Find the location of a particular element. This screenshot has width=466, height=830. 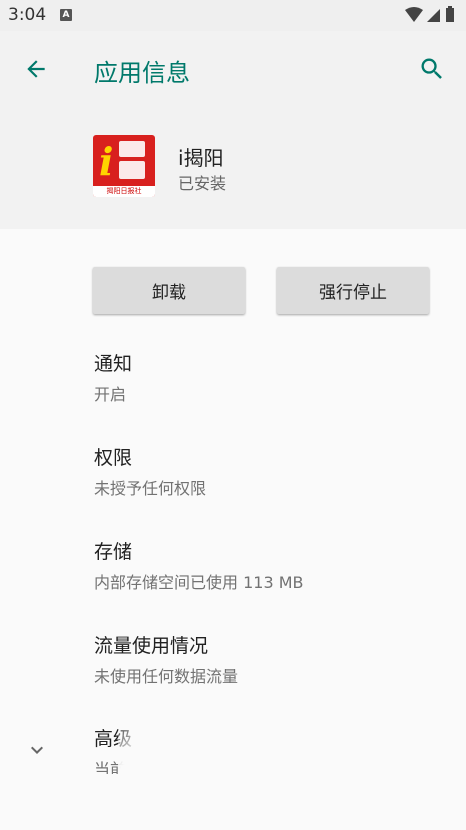

search-button is located at coordinates (432, 69).